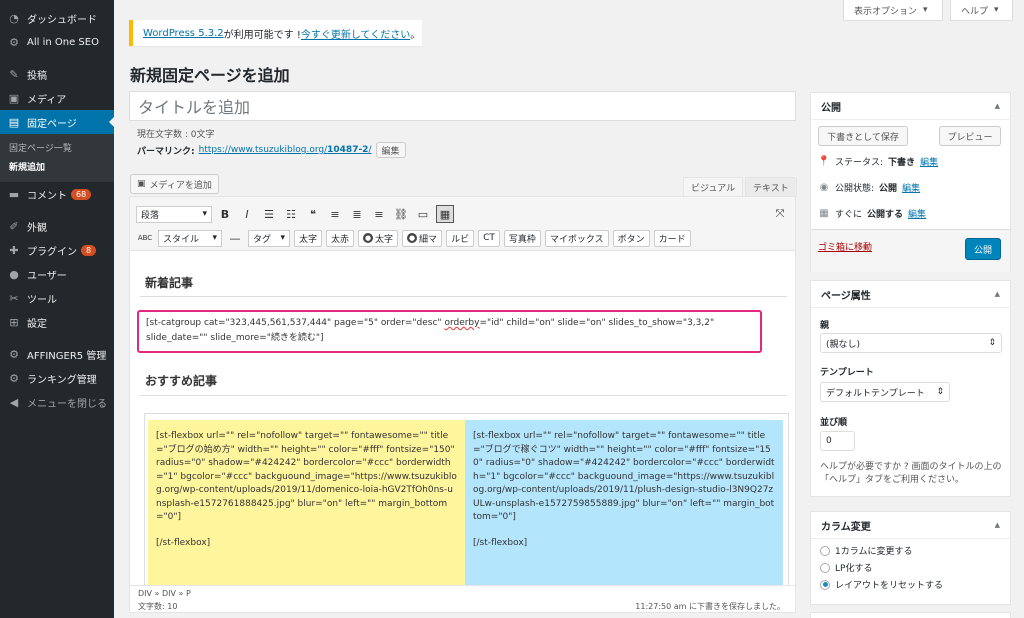 This screenshot has height=618, width=1024. Describe the element at coordinates (57, 42) in the screenshot. I see `sidebar-item-aioseo: ⚙ All in One SEO` at that location.